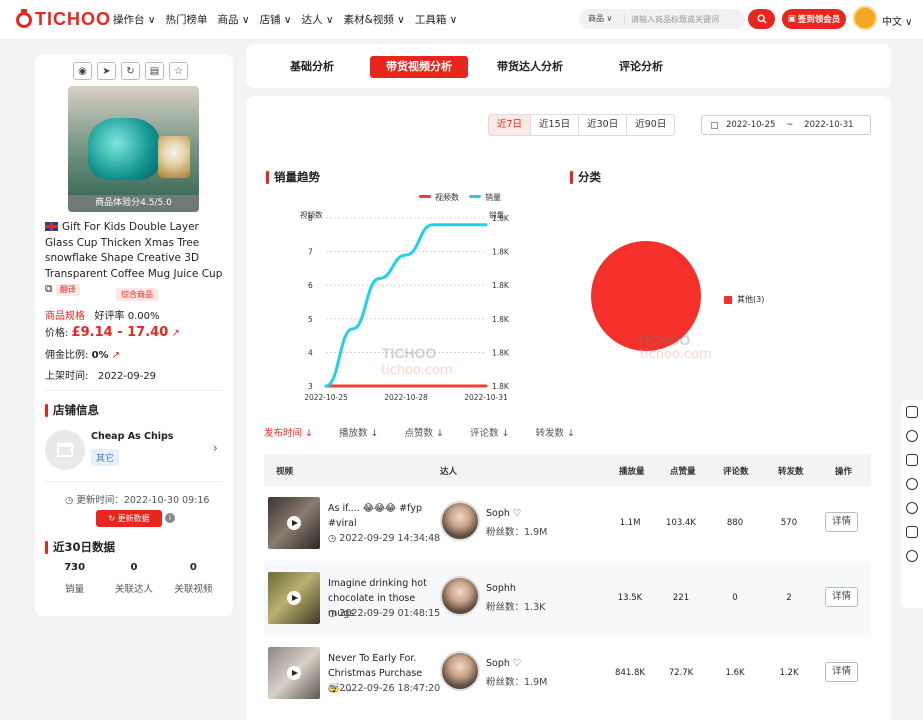 The image size is (923, 720). I want to click on target-icon, so click(912, 436).